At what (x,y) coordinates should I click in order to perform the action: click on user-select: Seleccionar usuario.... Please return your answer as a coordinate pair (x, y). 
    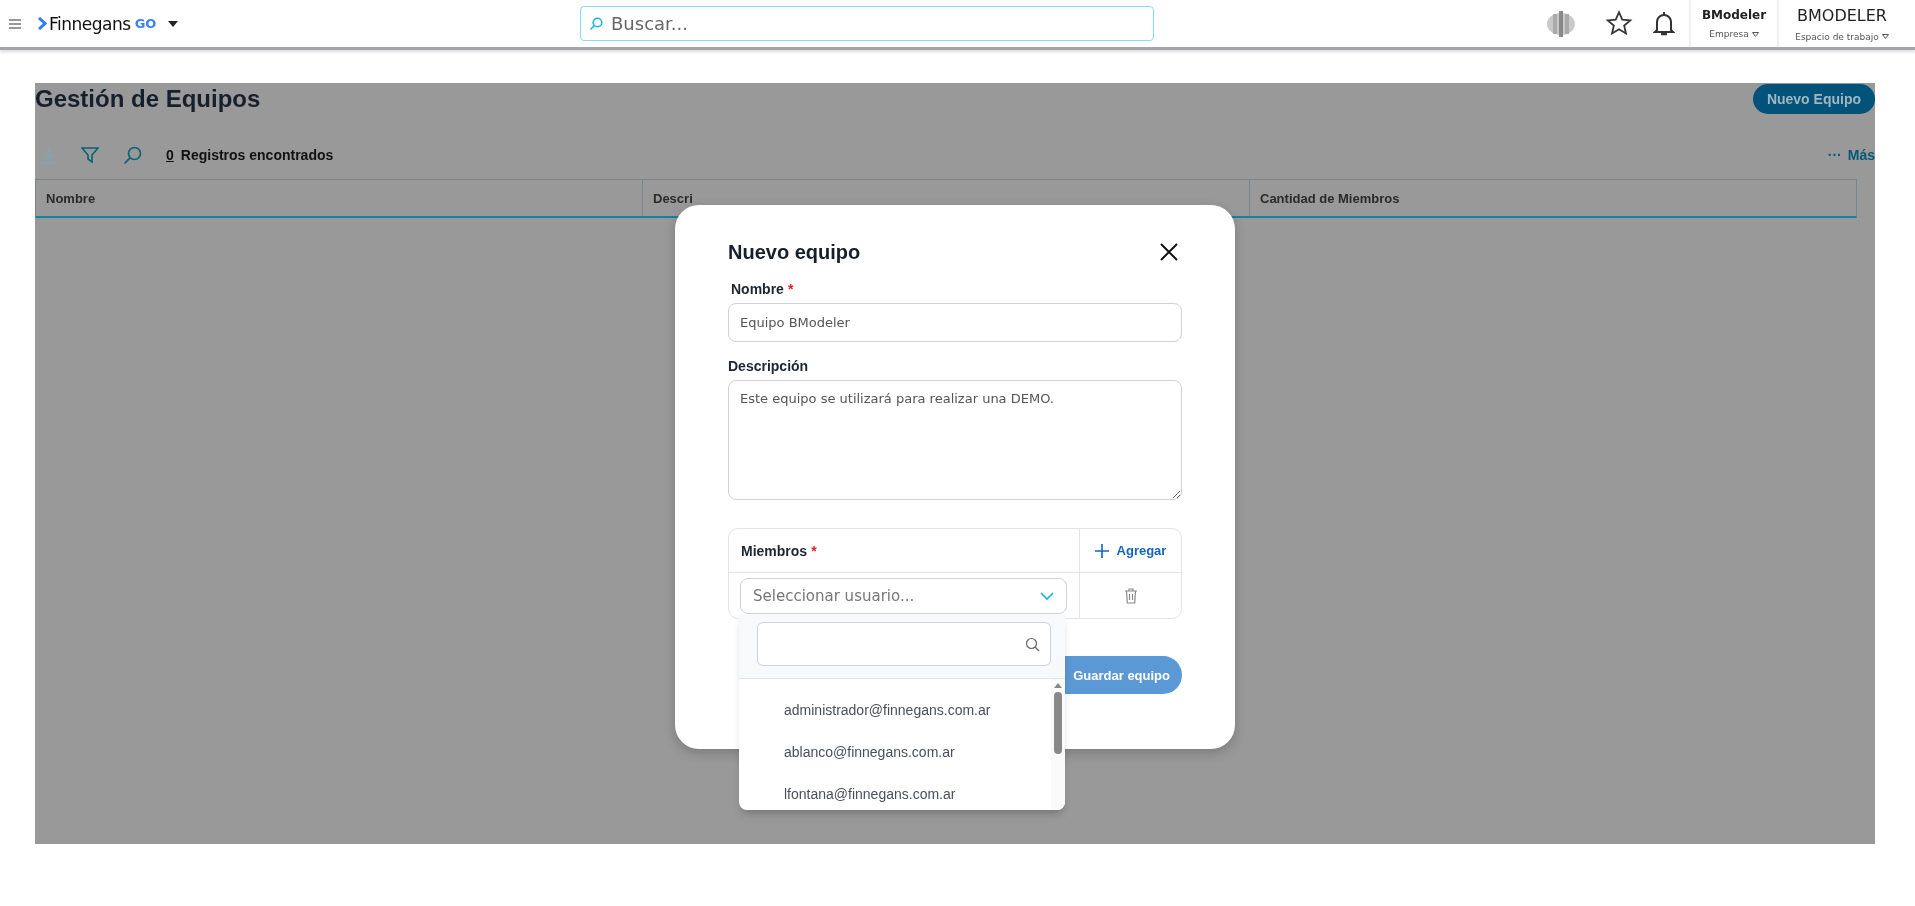
    Looking at the image, I should click on (903, 595).